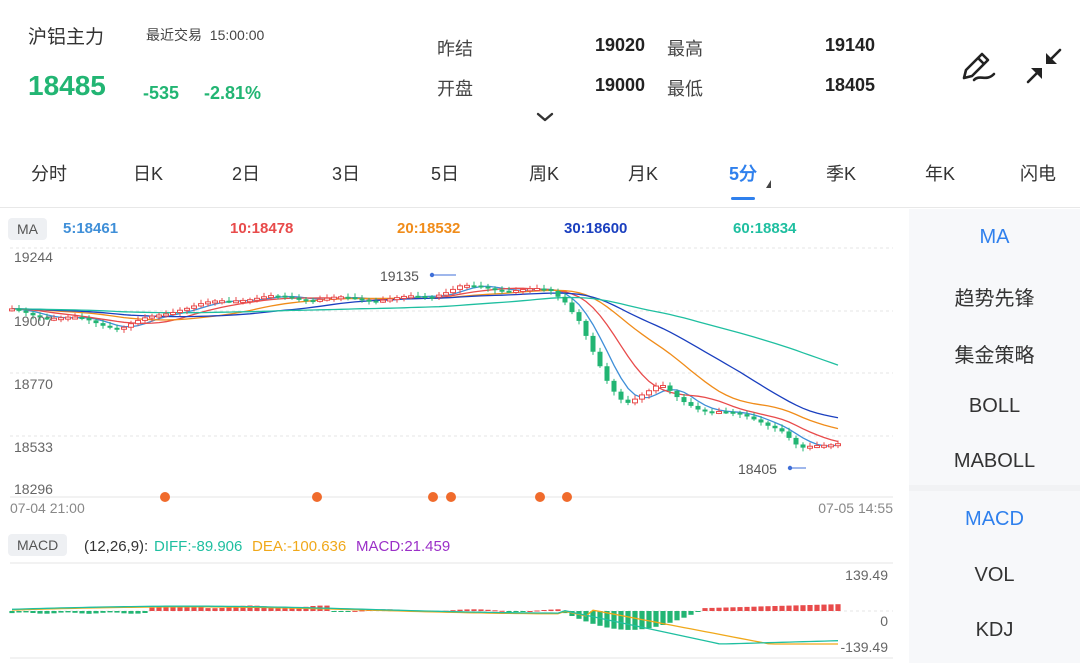  I want to click on macd-axis-bottom: -139.49, so click(865, 647).